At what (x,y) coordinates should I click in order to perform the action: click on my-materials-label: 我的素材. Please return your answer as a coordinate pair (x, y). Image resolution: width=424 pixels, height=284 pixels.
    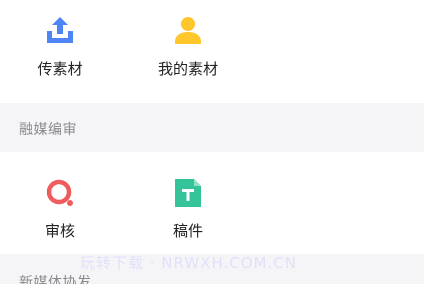
    Looking at the image, I should click on (187, 69).